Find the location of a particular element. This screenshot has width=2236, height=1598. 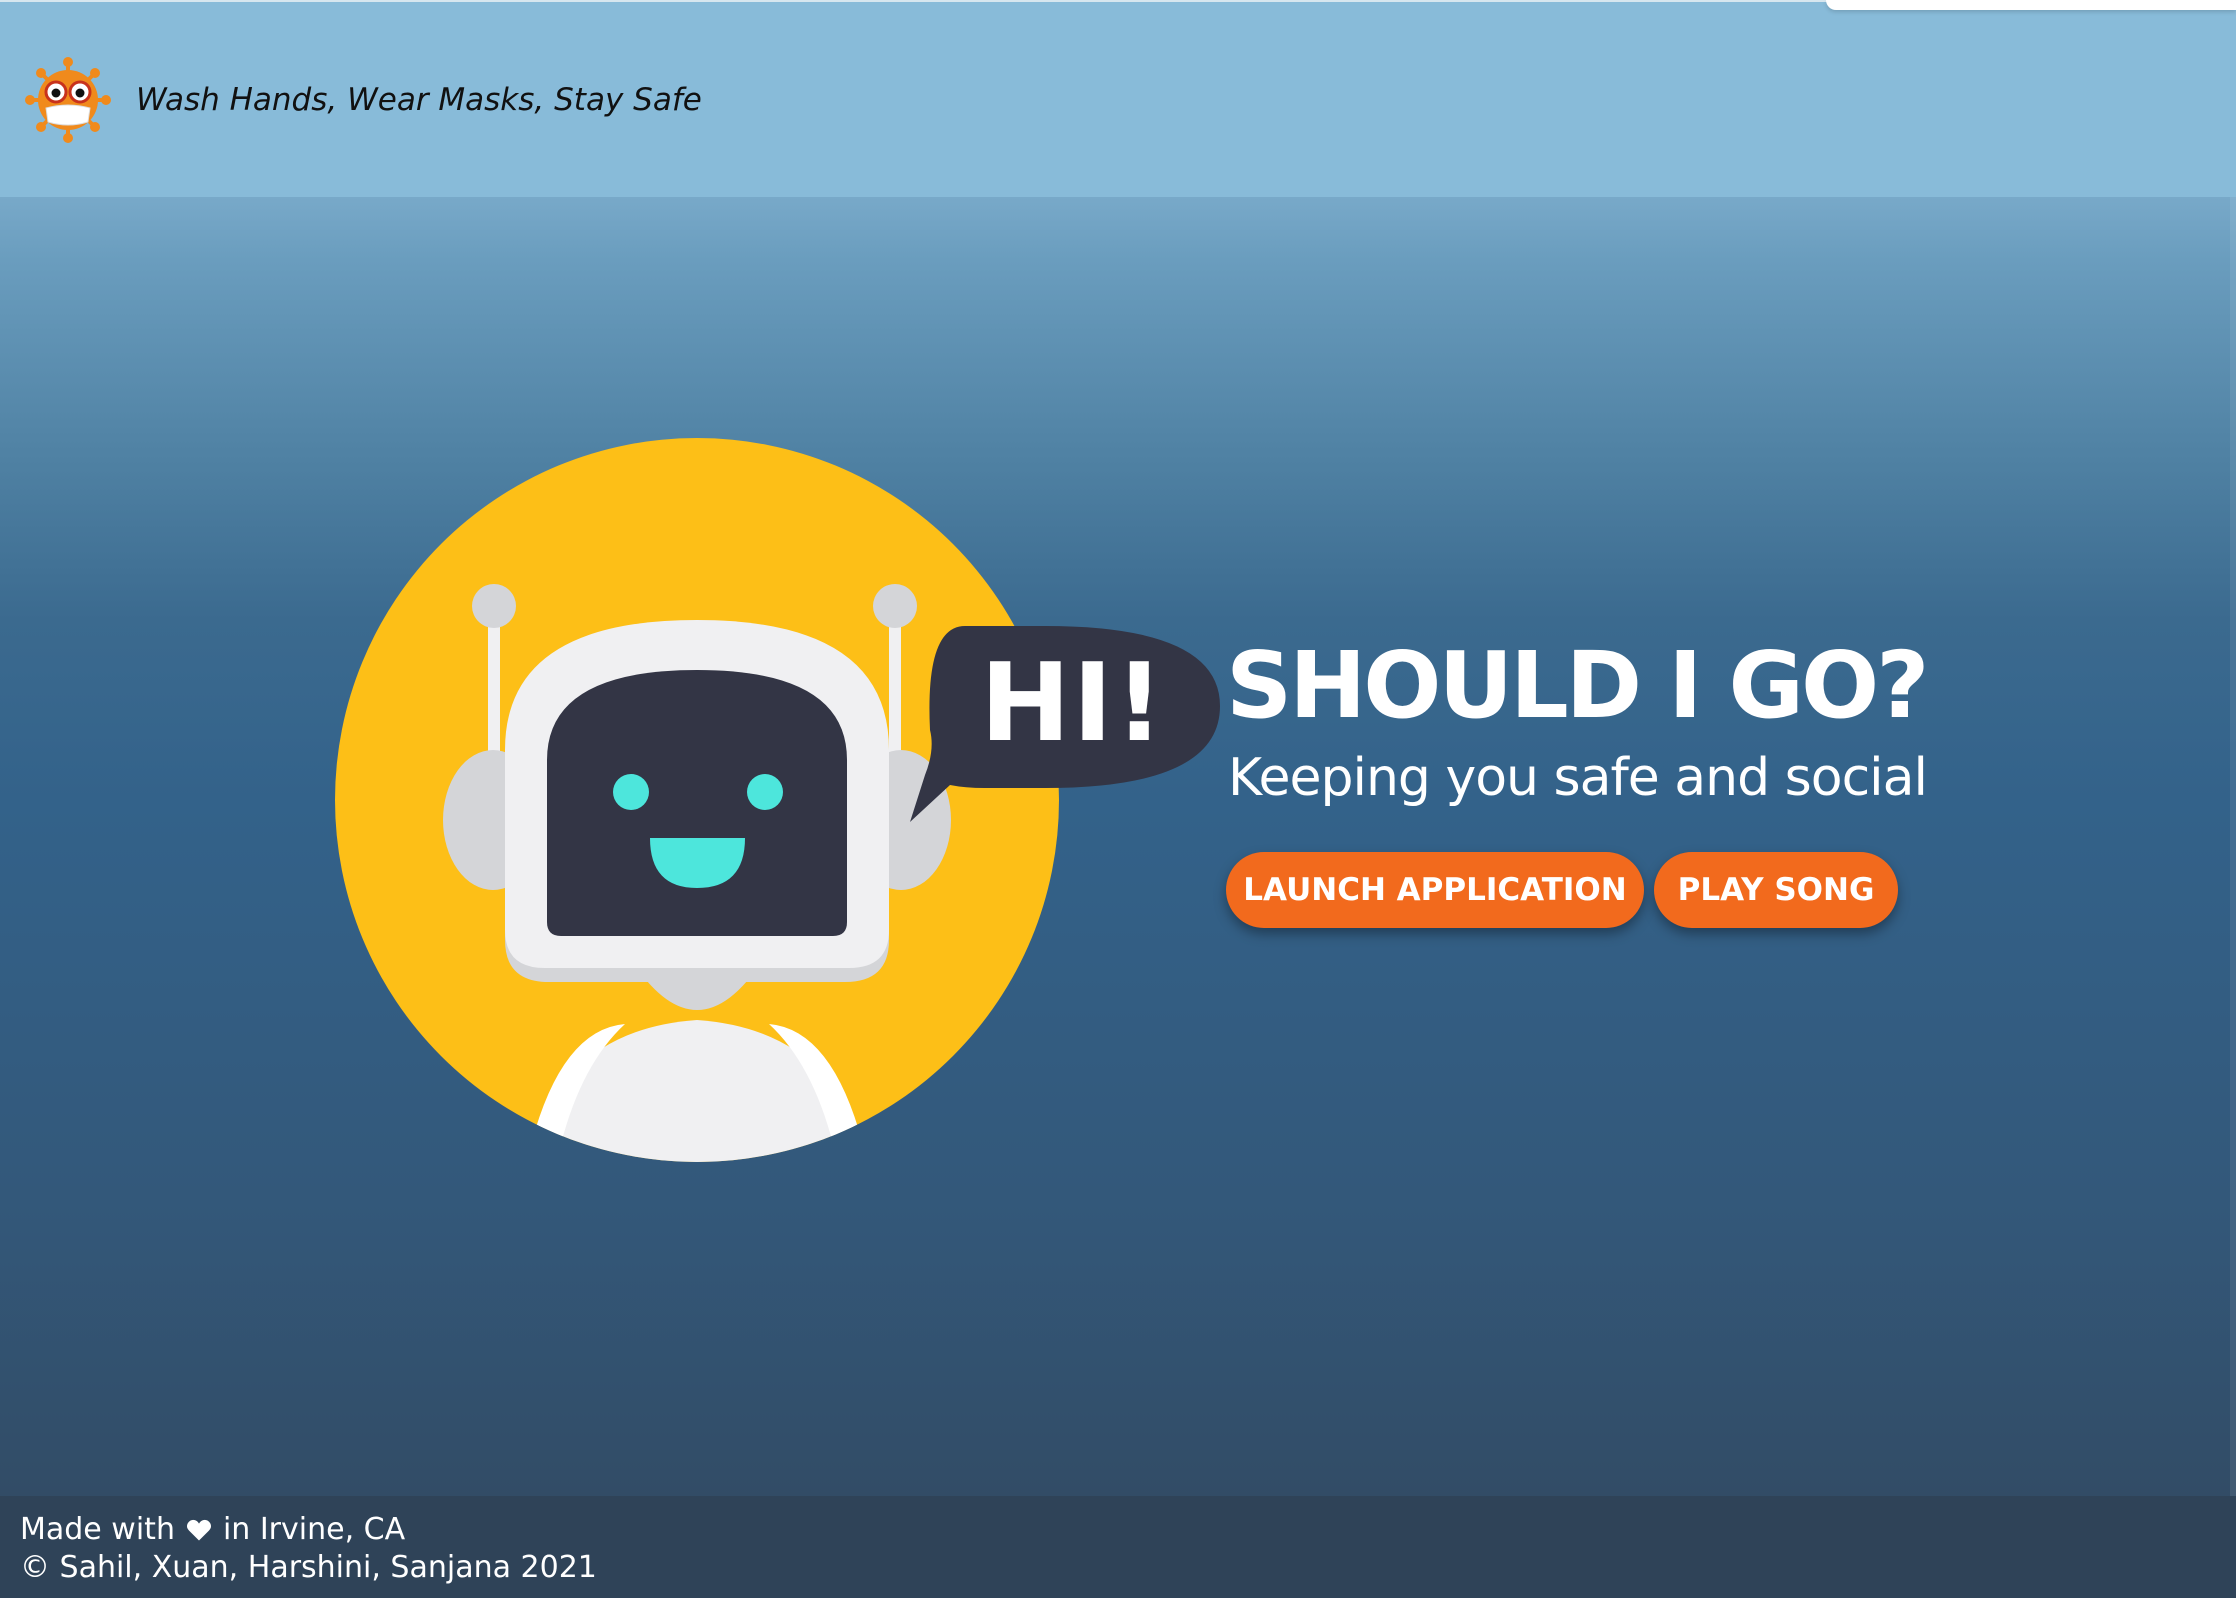

page-title: SHOULD I GO? is located at coordinates (1578, 685).